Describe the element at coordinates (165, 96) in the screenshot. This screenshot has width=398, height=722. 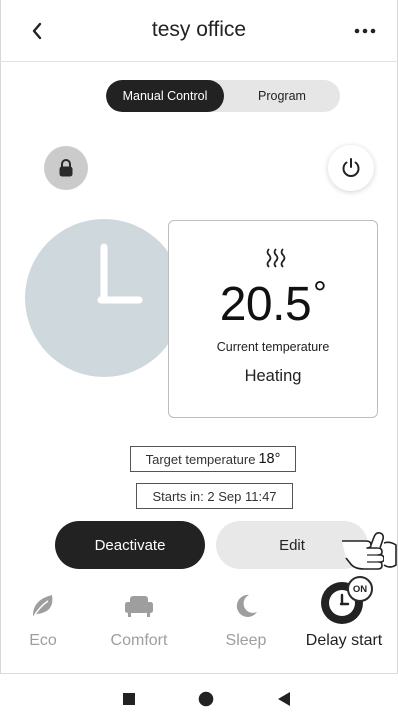
I see `tab-manual-control: Manual Control` at that location.